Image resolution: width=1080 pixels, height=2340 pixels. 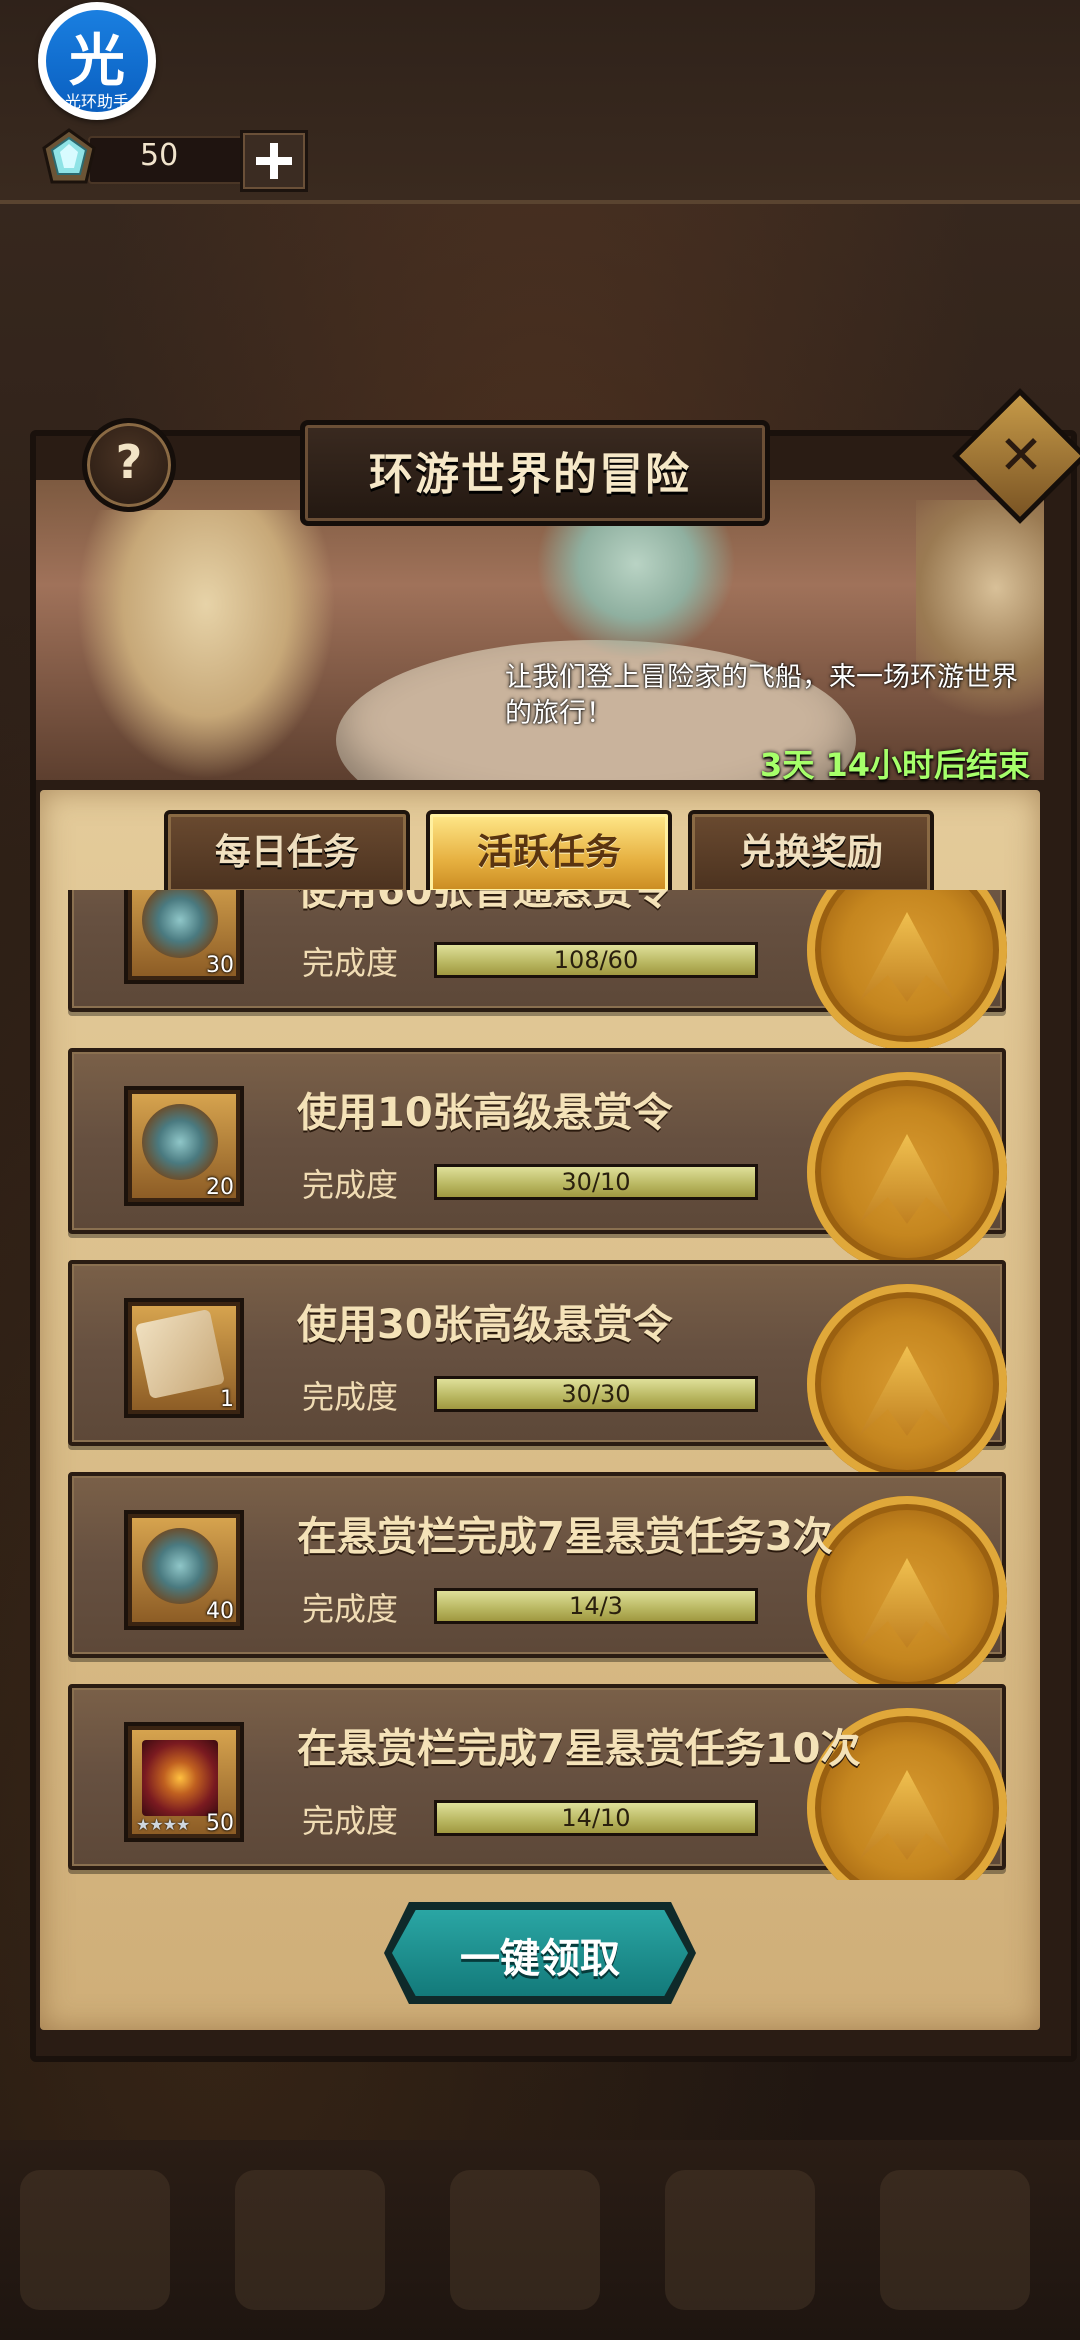 I want to click on task-card: 1 使用30张高级悬赏令 完成度 30/30, so click(x=537, y=1372).